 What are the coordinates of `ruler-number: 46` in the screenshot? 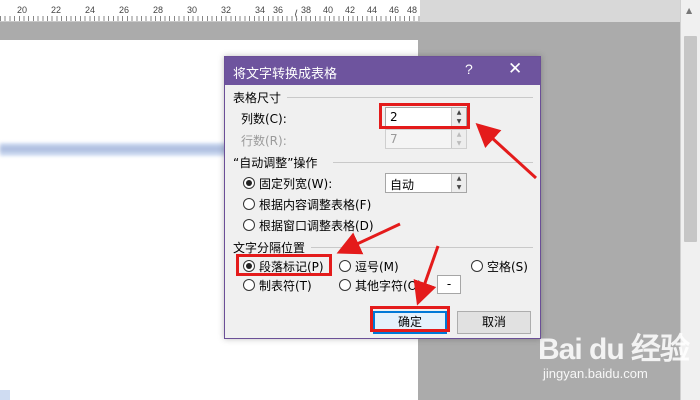 It's located at (394, 10).